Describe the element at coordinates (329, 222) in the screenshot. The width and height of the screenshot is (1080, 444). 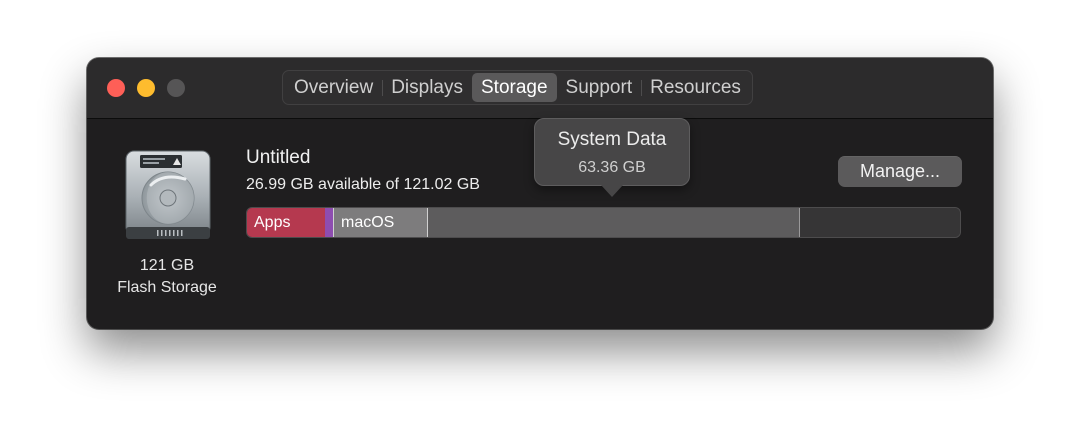
I see `storage-segment-documents` at that location.